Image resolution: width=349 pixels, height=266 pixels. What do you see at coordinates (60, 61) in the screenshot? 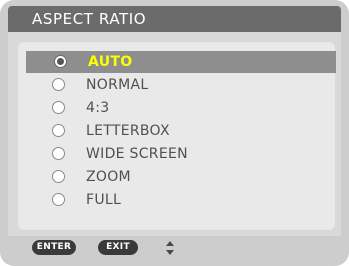
I see `radio-selected-icon` at bounding box center [60, 61].